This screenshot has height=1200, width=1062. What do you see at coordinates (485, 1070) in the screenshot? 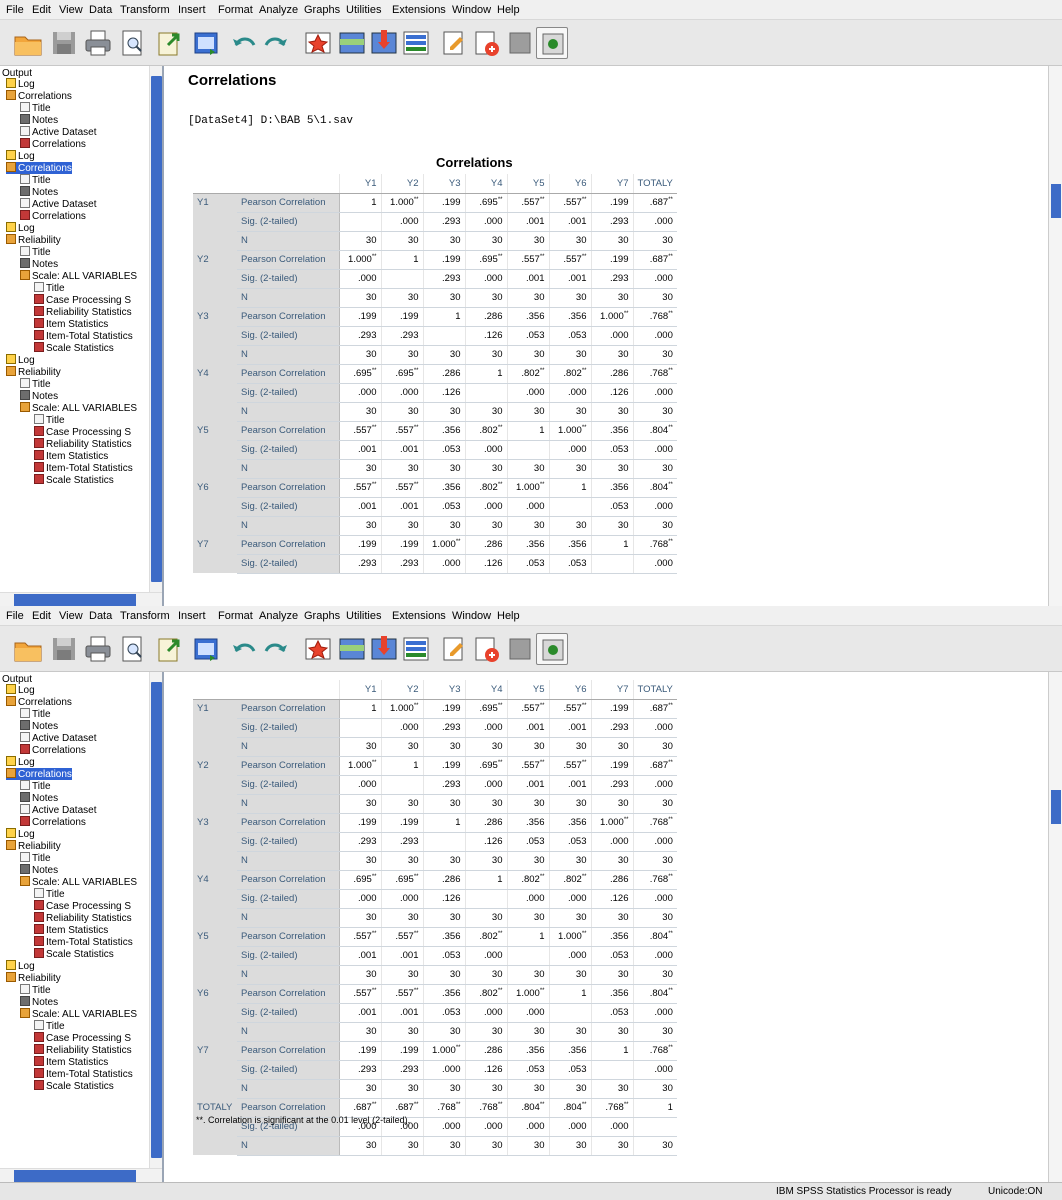
I see `table-cell: .126` at bounding box center [485, 1070].